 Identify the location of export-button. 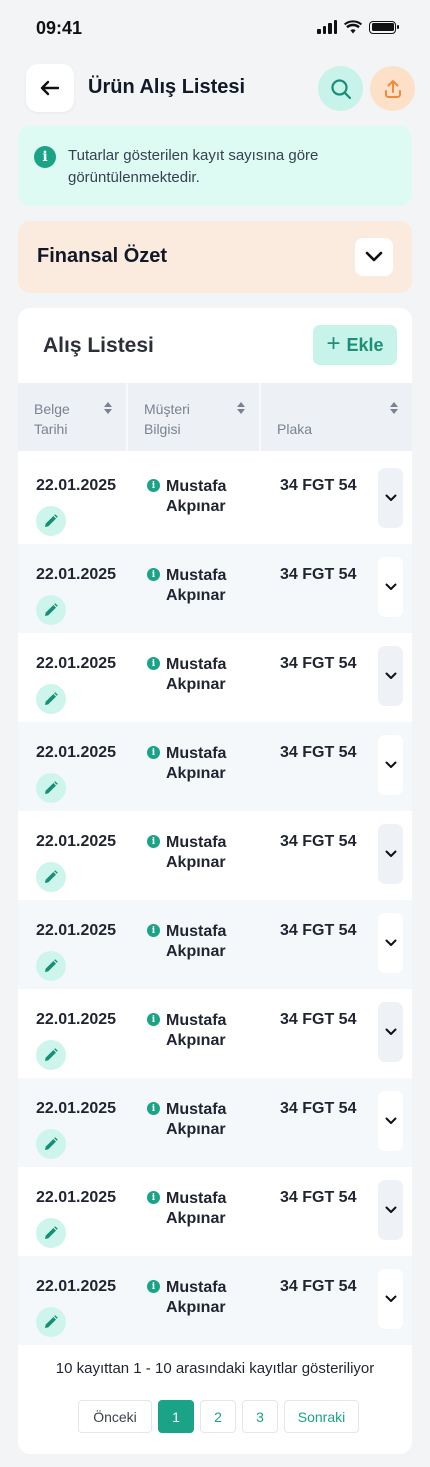
(392, 88).